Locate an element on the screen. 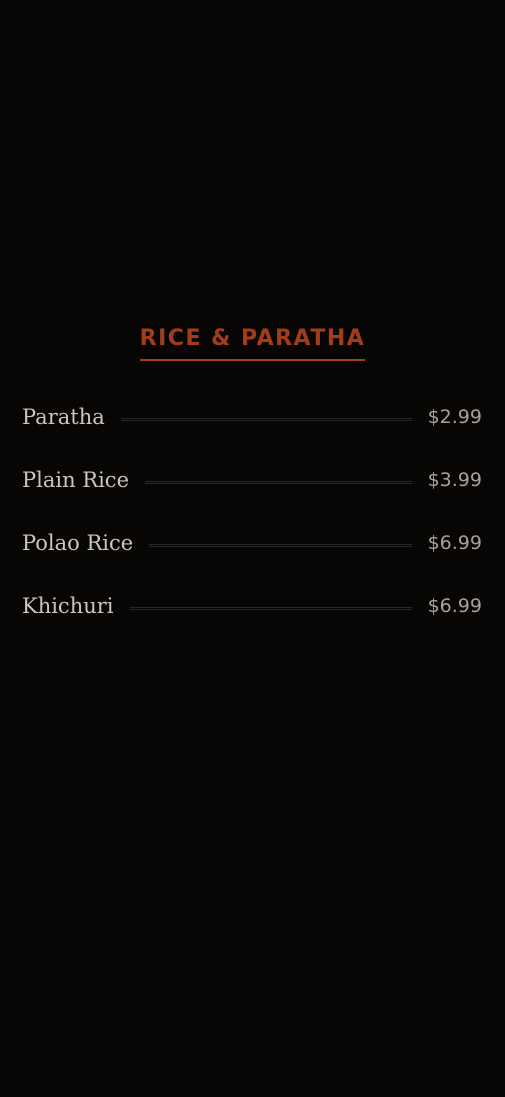 Image resolution: width=505 pixels, height=1097 pixels. menu-item: Polao Rice $6.99 is located at coordinates (252, 544).